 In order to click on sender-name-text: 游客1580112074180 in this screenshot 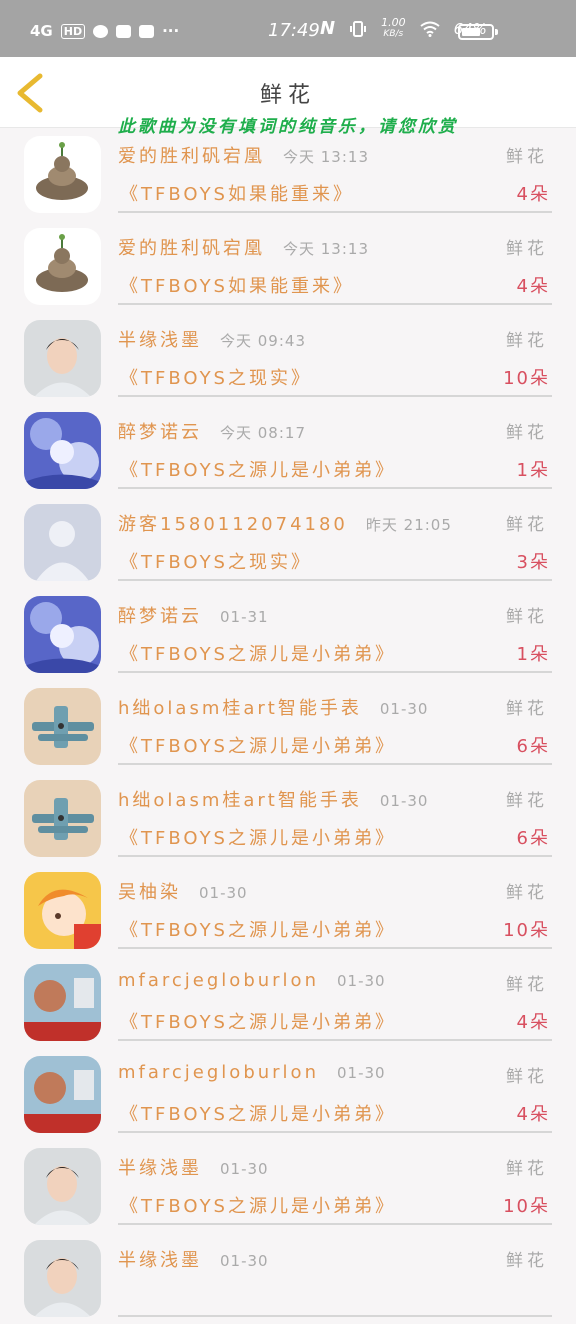, I will do `click(233, 524)`.